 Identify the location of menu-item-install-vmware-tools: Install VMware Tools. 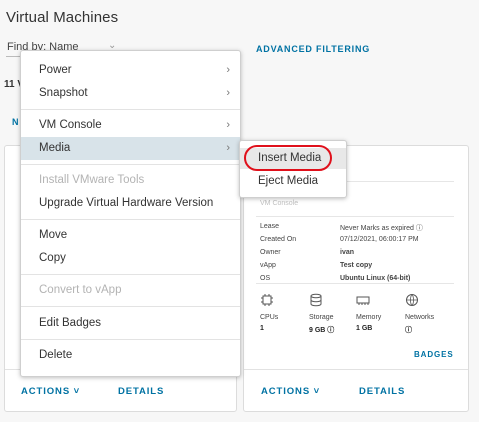
(130, 180).